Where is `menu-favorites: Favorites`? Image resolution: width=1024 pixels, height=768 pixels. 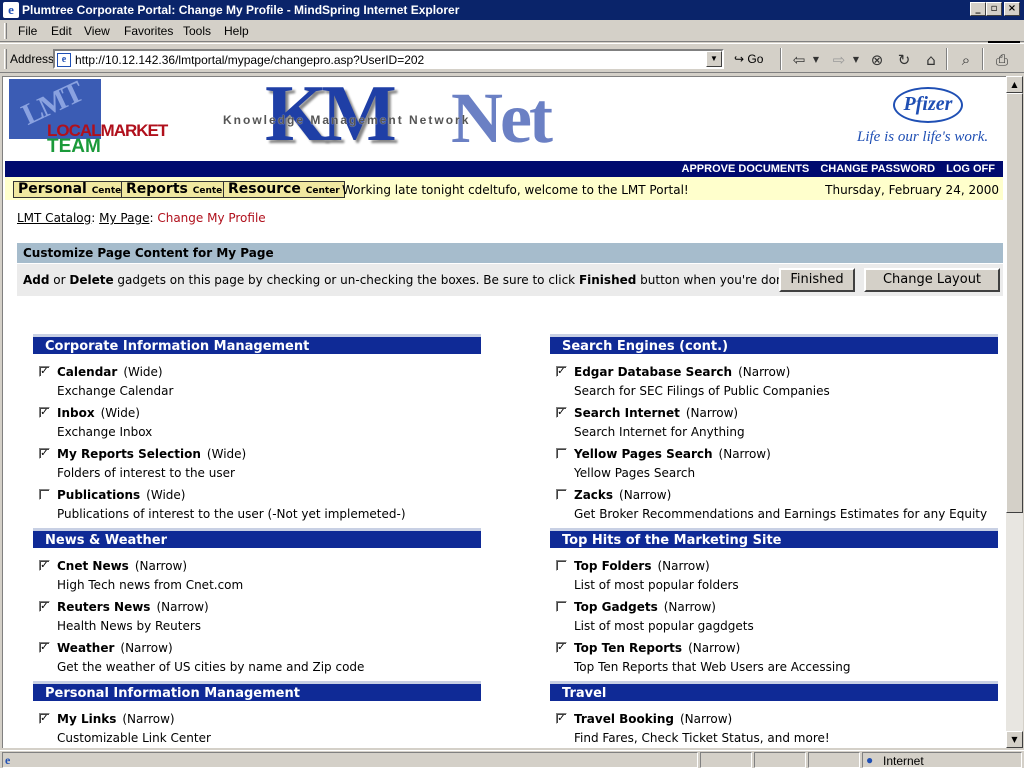 menu-favorites: Favorites is located at coordinates (148, 31).